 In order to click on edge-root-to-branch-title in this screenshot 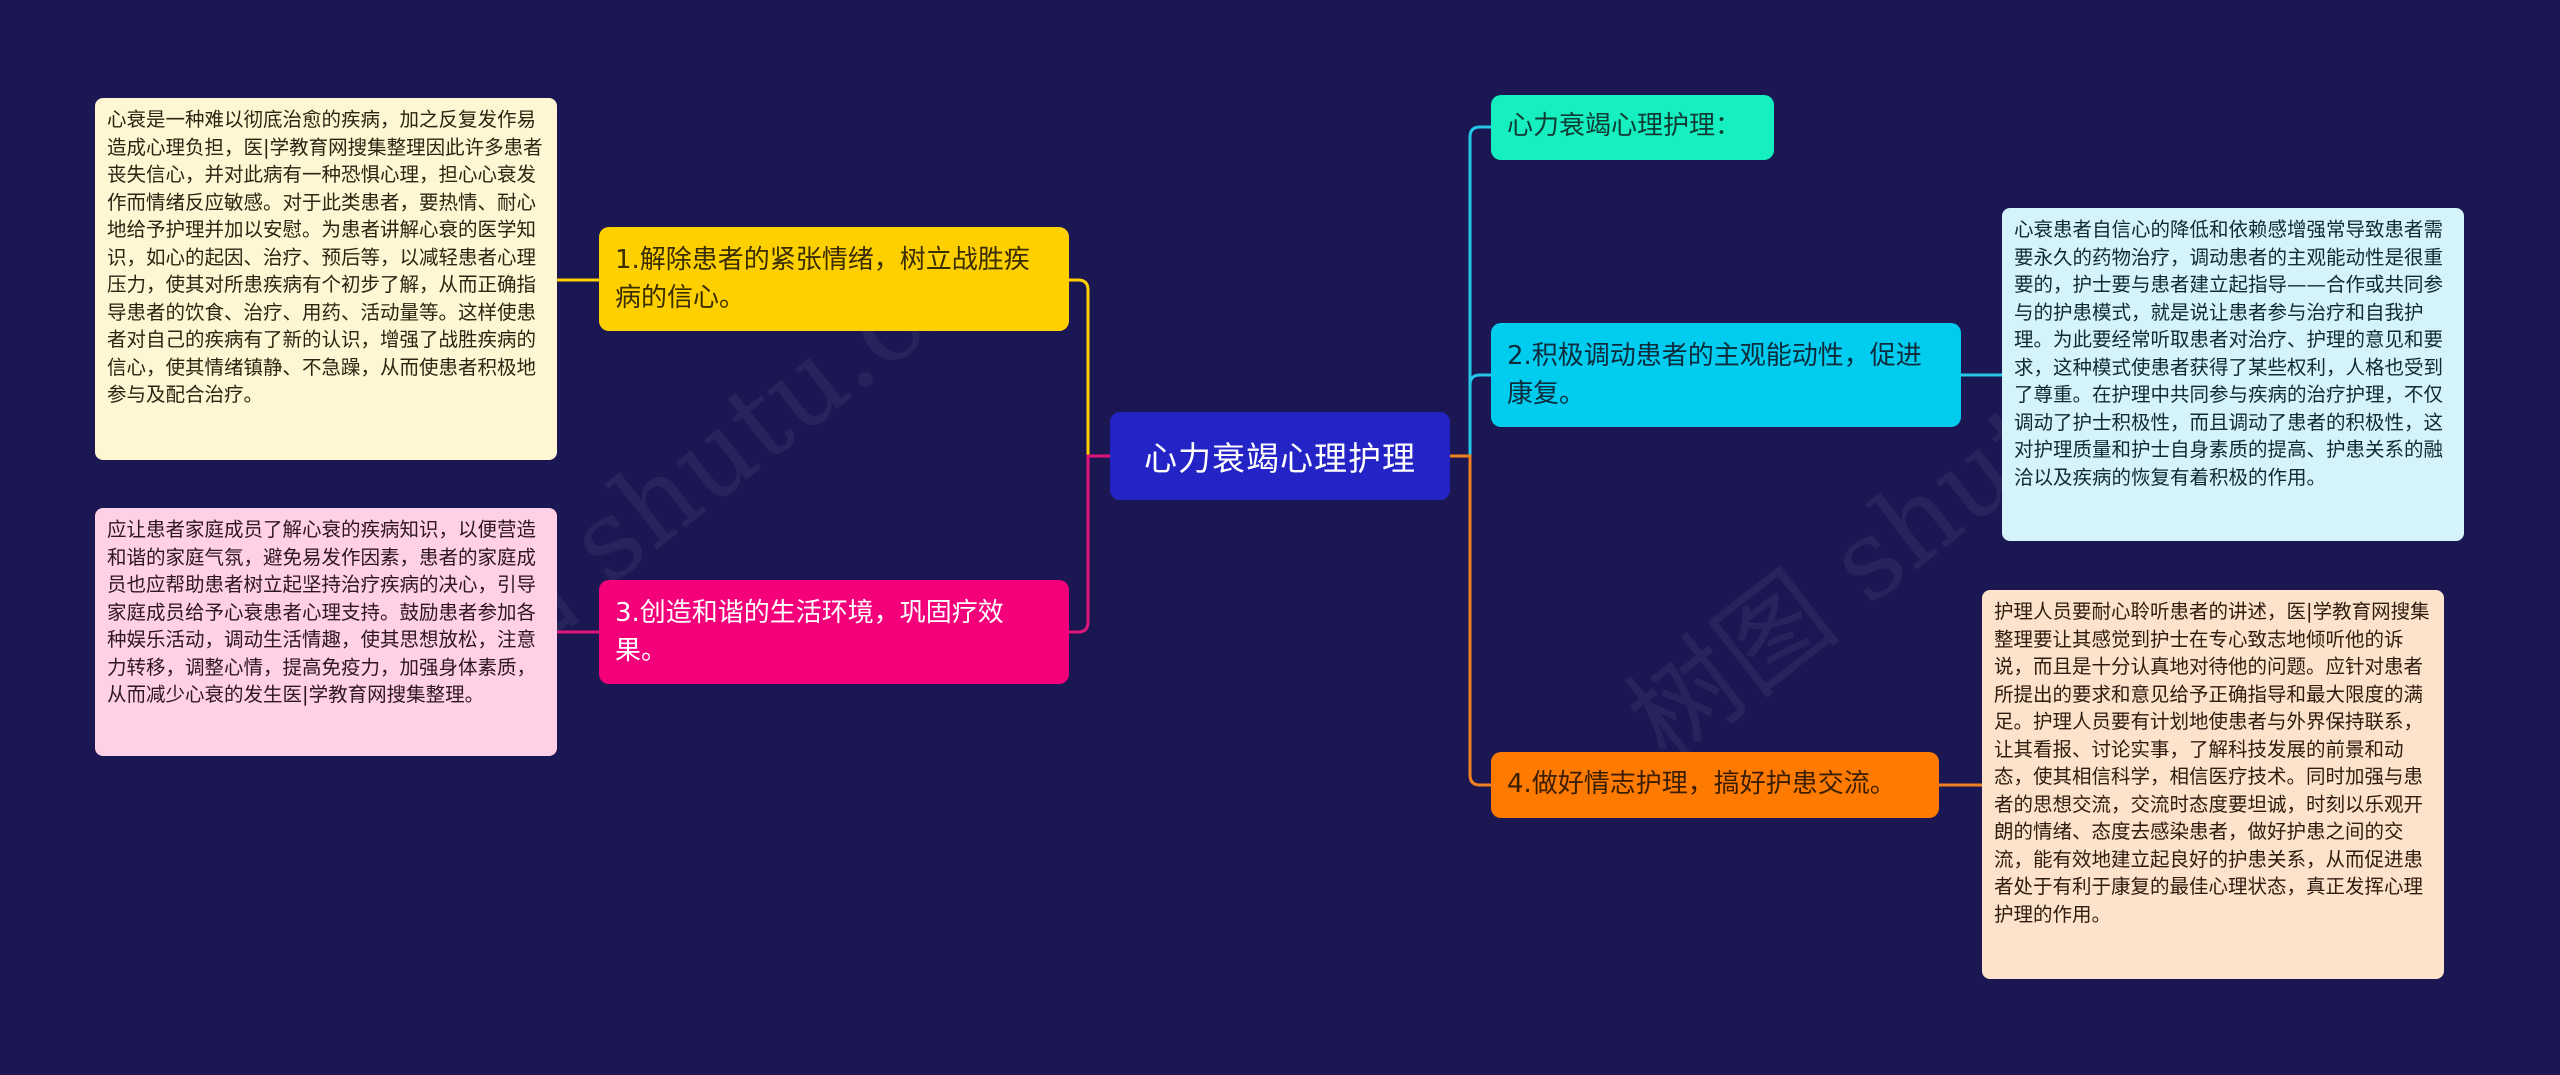, I will do `click(1470, 291)`.